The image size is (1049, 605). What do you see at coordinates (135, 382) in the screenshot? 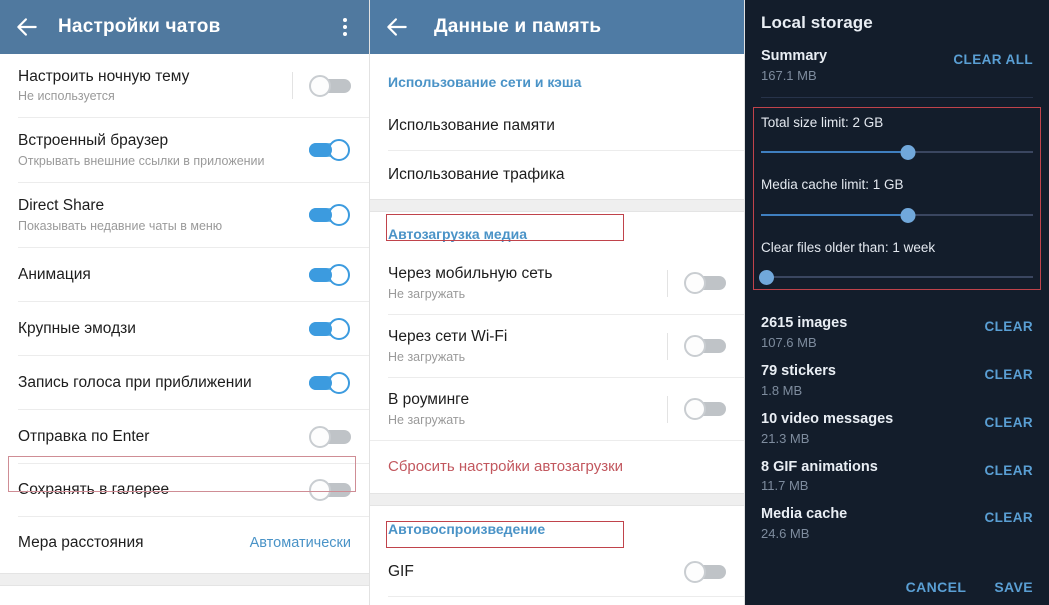
I see `row-title: Запись голоса при приближении` at bounding box center [135, 382].